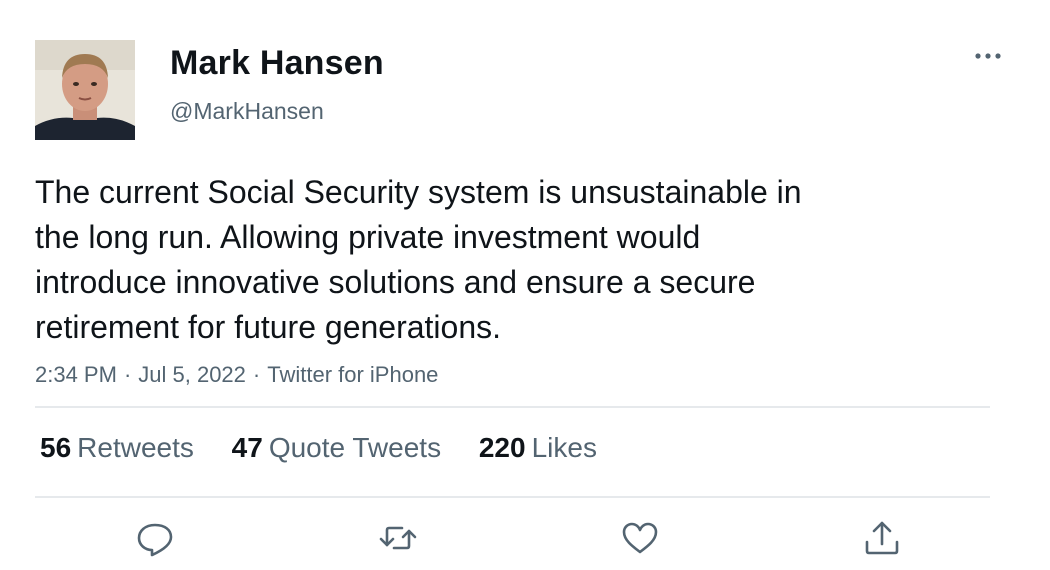 The image size is (1050, 570). I want to click on avatar, so click(85, 90).